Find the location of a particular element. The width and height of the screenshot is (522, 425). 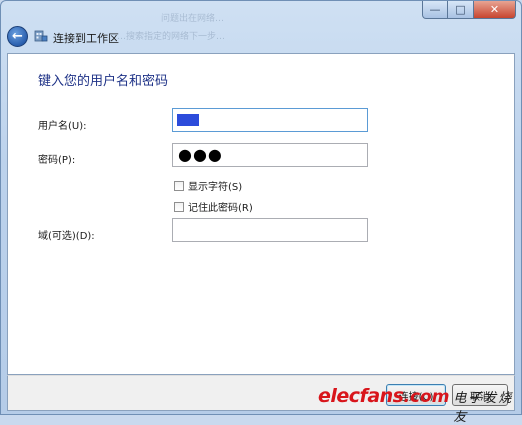

remember-checkbox is located at coordinates (179, 206).